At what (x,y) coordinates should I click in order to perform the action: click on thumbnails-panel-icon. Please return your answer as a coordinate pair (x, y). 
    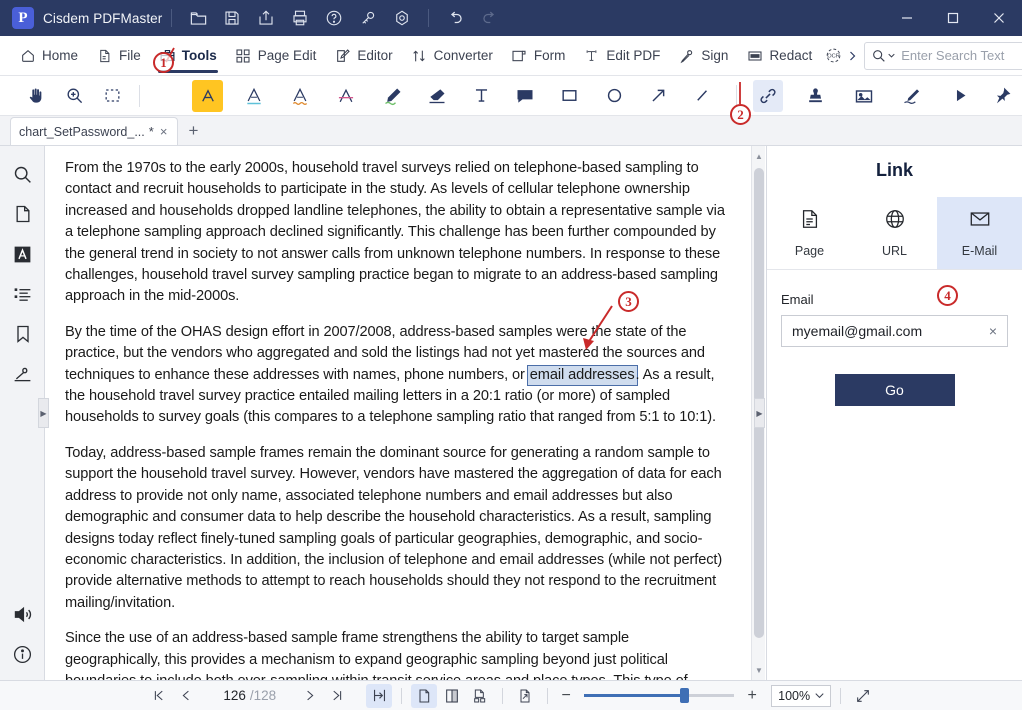
    Looking at the image, I should click on (22, 214).